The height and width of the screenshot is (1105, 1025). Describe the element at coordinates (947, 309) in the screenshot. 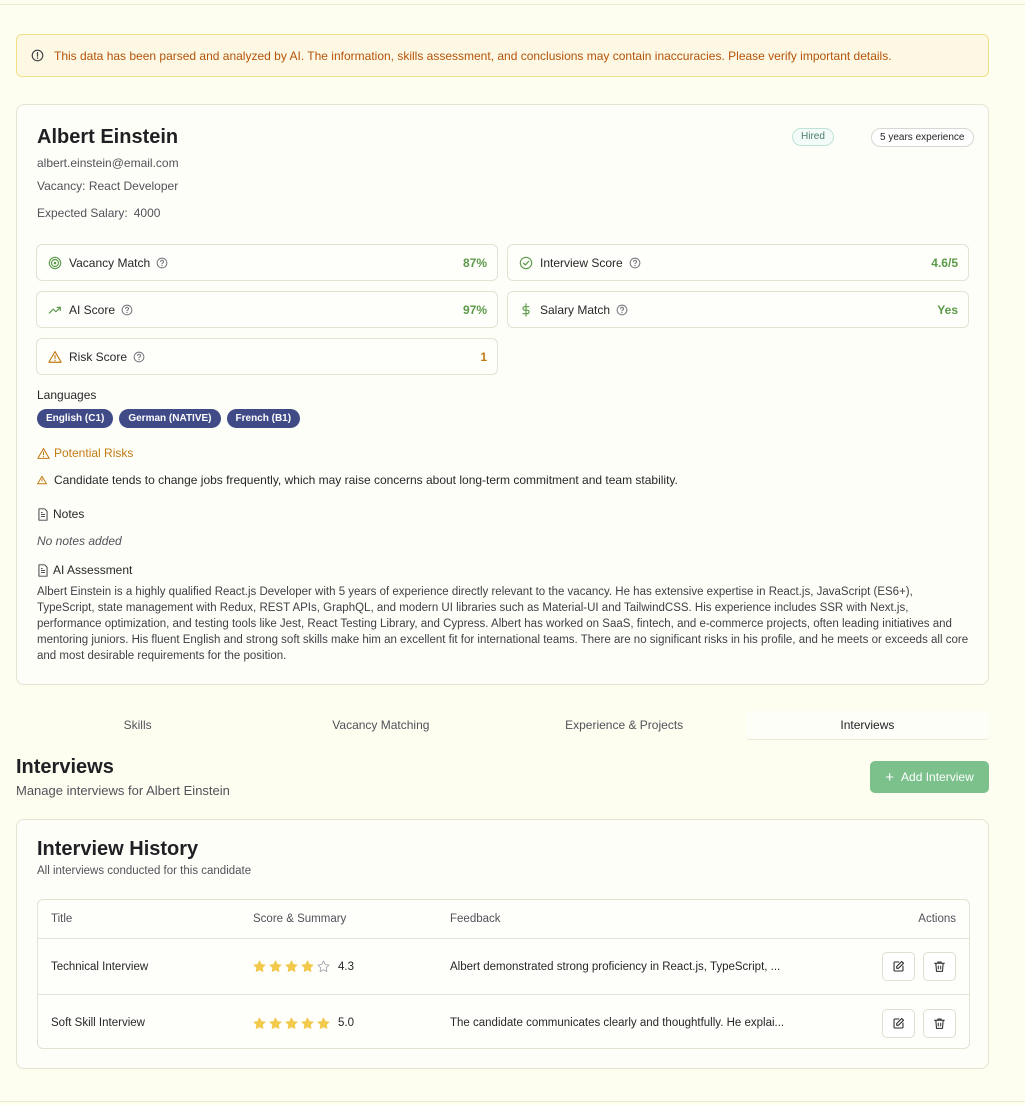

I see `metric-value: Yes` at that location.